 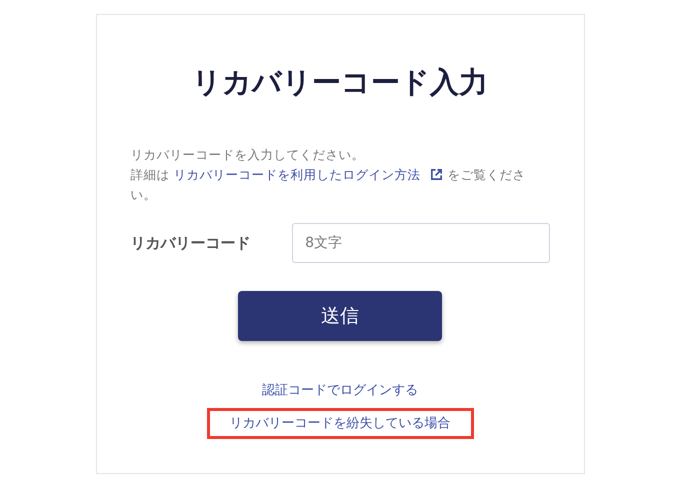 What do you see at coordinates (340, 390) in the screenshot?
I see `text-link: 認証コードでログインする` at bounding box center [340, 390].